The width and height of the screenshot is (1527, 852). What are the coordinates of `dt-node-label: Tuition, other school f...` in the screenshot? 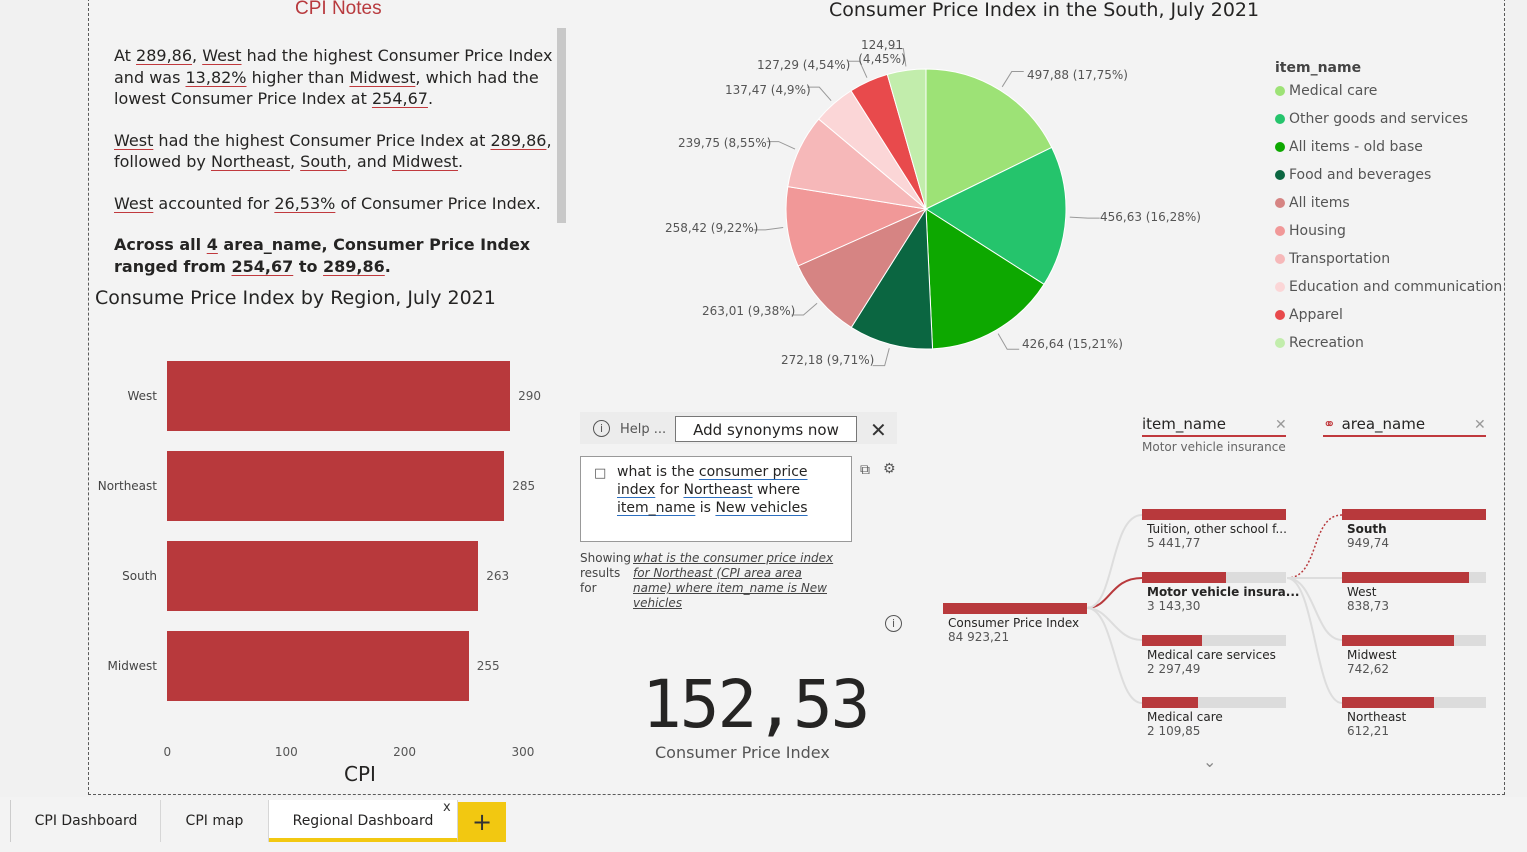 It's located at (1217, 529).